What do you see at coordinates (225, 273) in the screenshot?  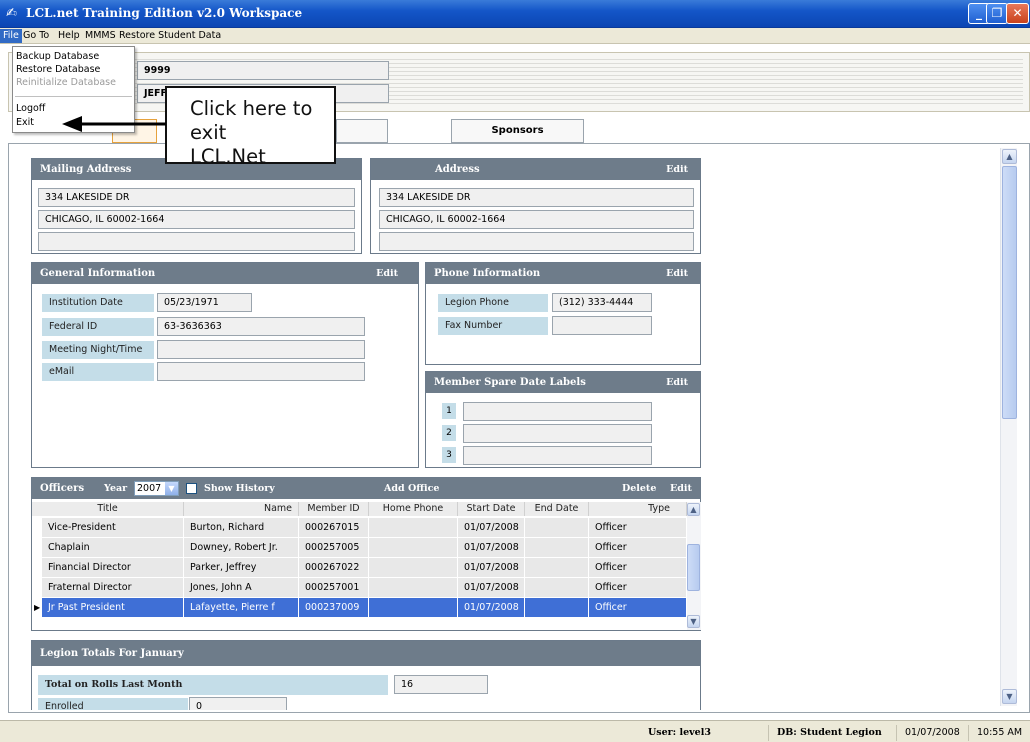 I see `general-info-title: General Information` at bounding box center [225, 273].